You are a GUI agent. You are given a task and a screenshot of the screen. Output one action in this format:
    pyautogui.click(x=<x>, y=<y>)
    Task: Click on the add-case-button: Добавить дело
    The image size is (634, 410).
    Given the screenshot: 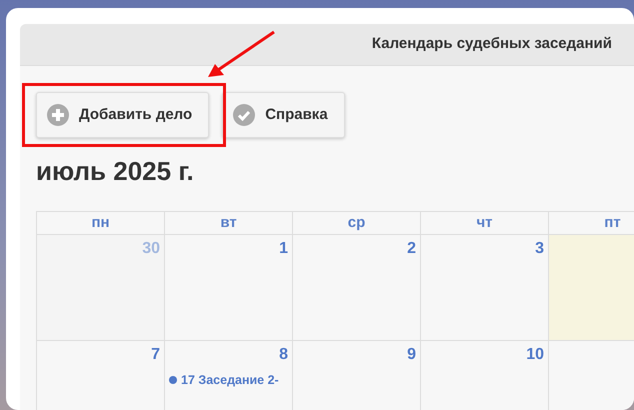 What is the action you would take?
    pyautogui.click(x=123, y=115)
    